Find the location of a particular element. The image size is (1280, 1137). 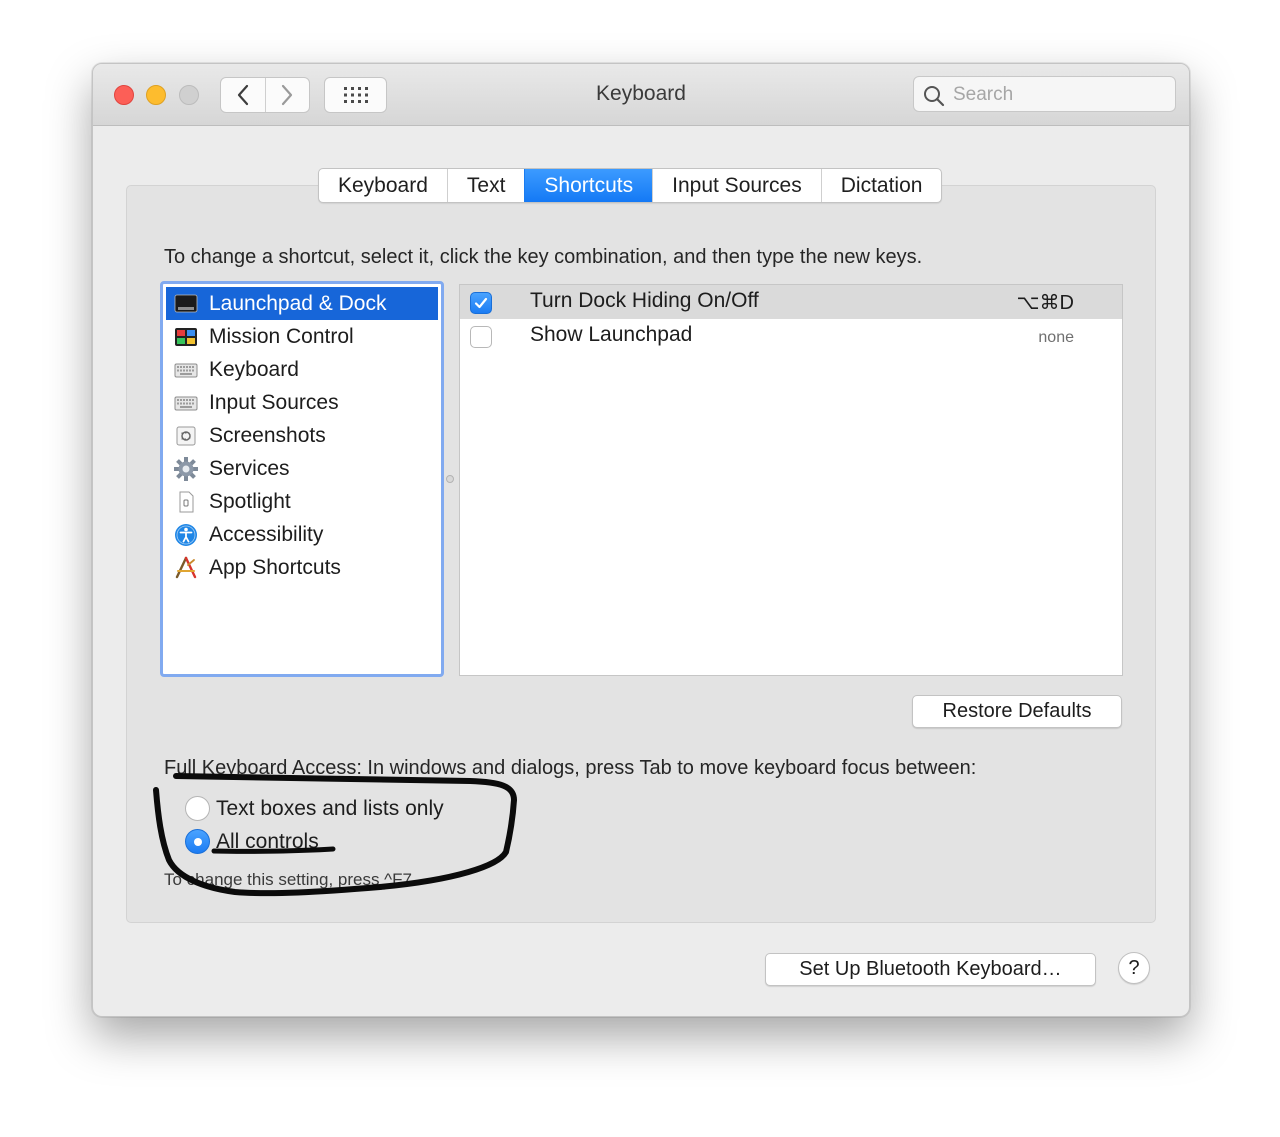

shortcut-keys: none is located at coordinates (1056, 338).